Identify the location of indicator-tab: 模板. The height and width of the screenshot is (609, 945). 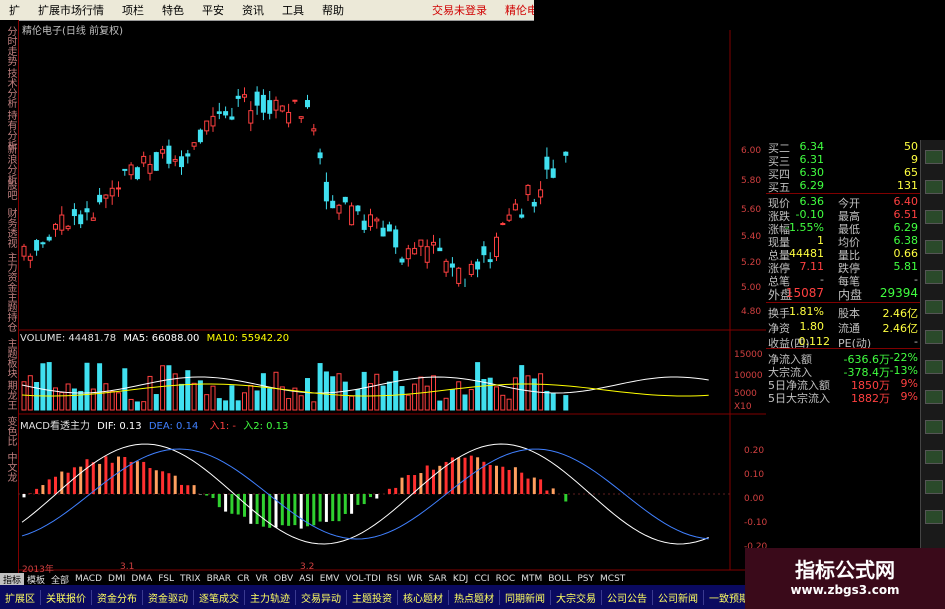
(36, 579).